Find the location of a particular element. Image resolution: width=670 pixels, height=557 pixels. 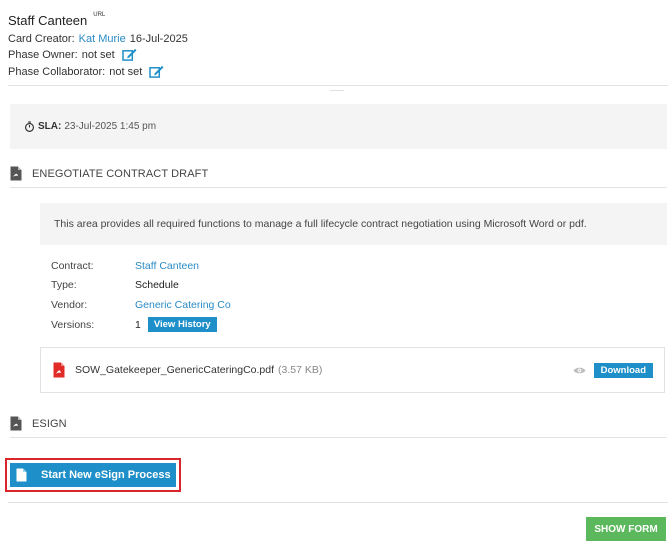

esign-section-header: ESIGN is located at coordinates (338, 424).